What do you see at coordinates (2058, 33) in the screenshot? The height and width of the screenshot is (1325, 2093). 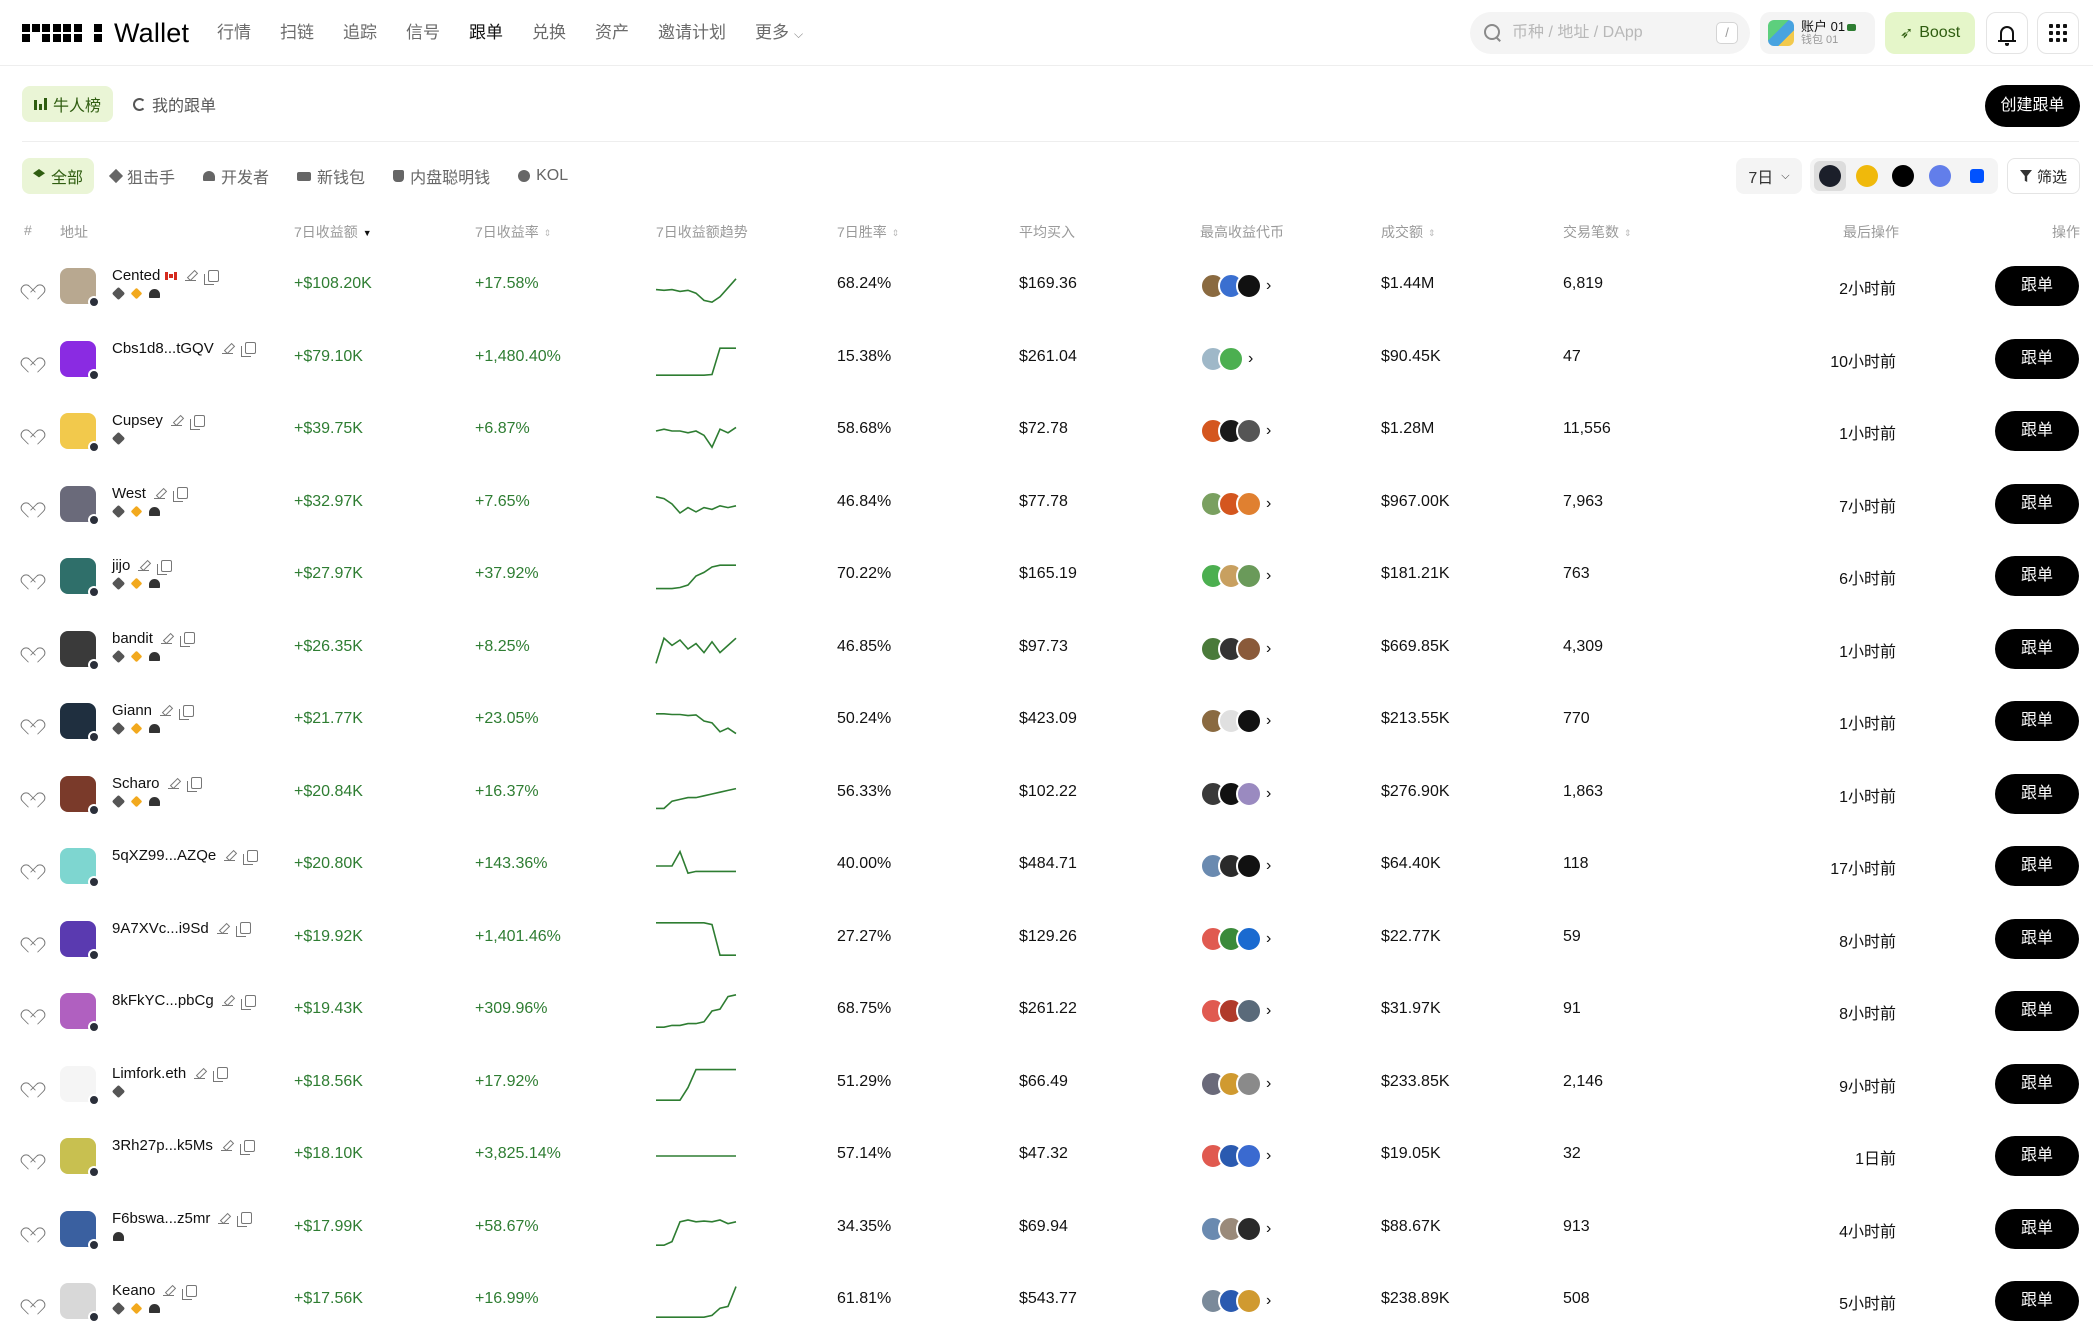 I see `apps-menu-button` at bounding box center [2058, 33].